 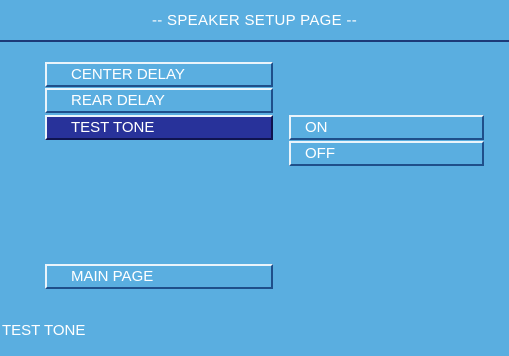 I want to click on rear-delay-button: REAR DELAY, so click(x=159, y=100).